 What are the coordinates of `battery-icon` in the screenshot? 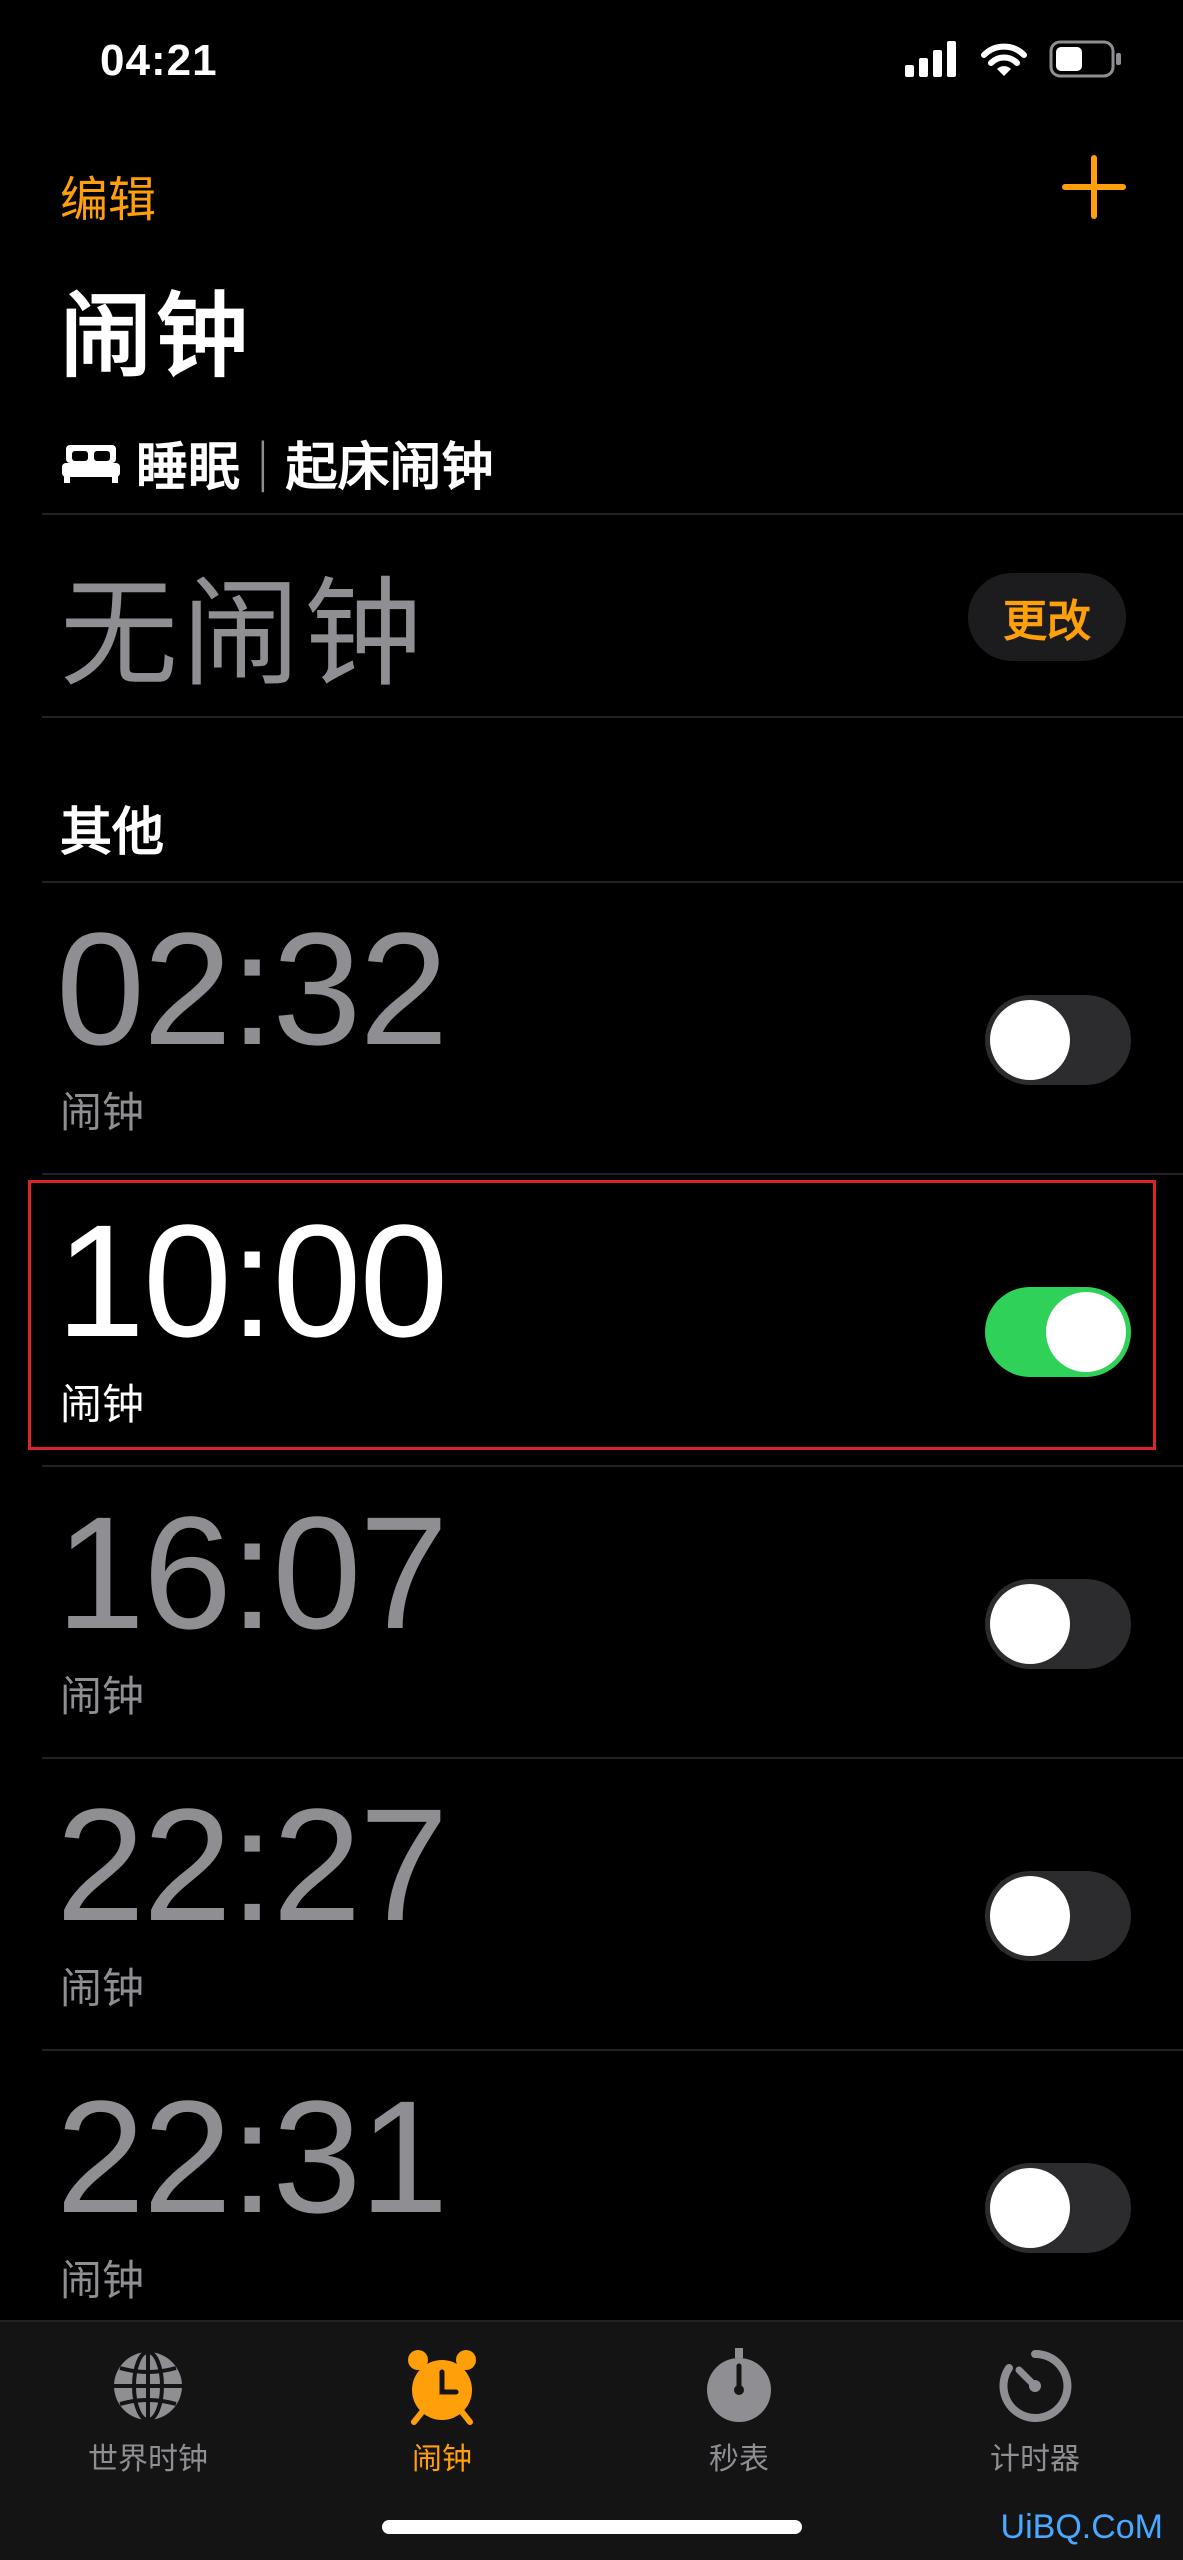 It's located at (1085, 59).